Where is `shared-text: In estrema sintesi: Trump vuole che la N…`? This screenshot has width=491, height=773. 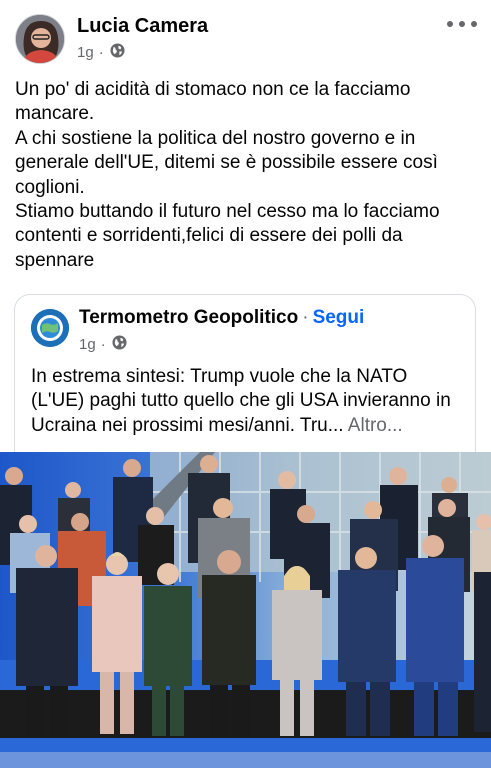 shared-text: In estrema sintesi: Trump vuole che la N… is located at coordinates (247, 401).